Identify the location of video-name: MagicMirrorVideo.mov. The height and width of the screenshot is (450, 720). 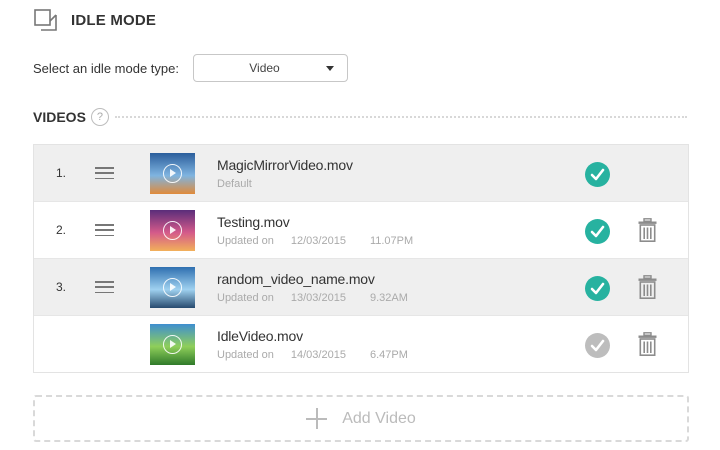
(285, 165).